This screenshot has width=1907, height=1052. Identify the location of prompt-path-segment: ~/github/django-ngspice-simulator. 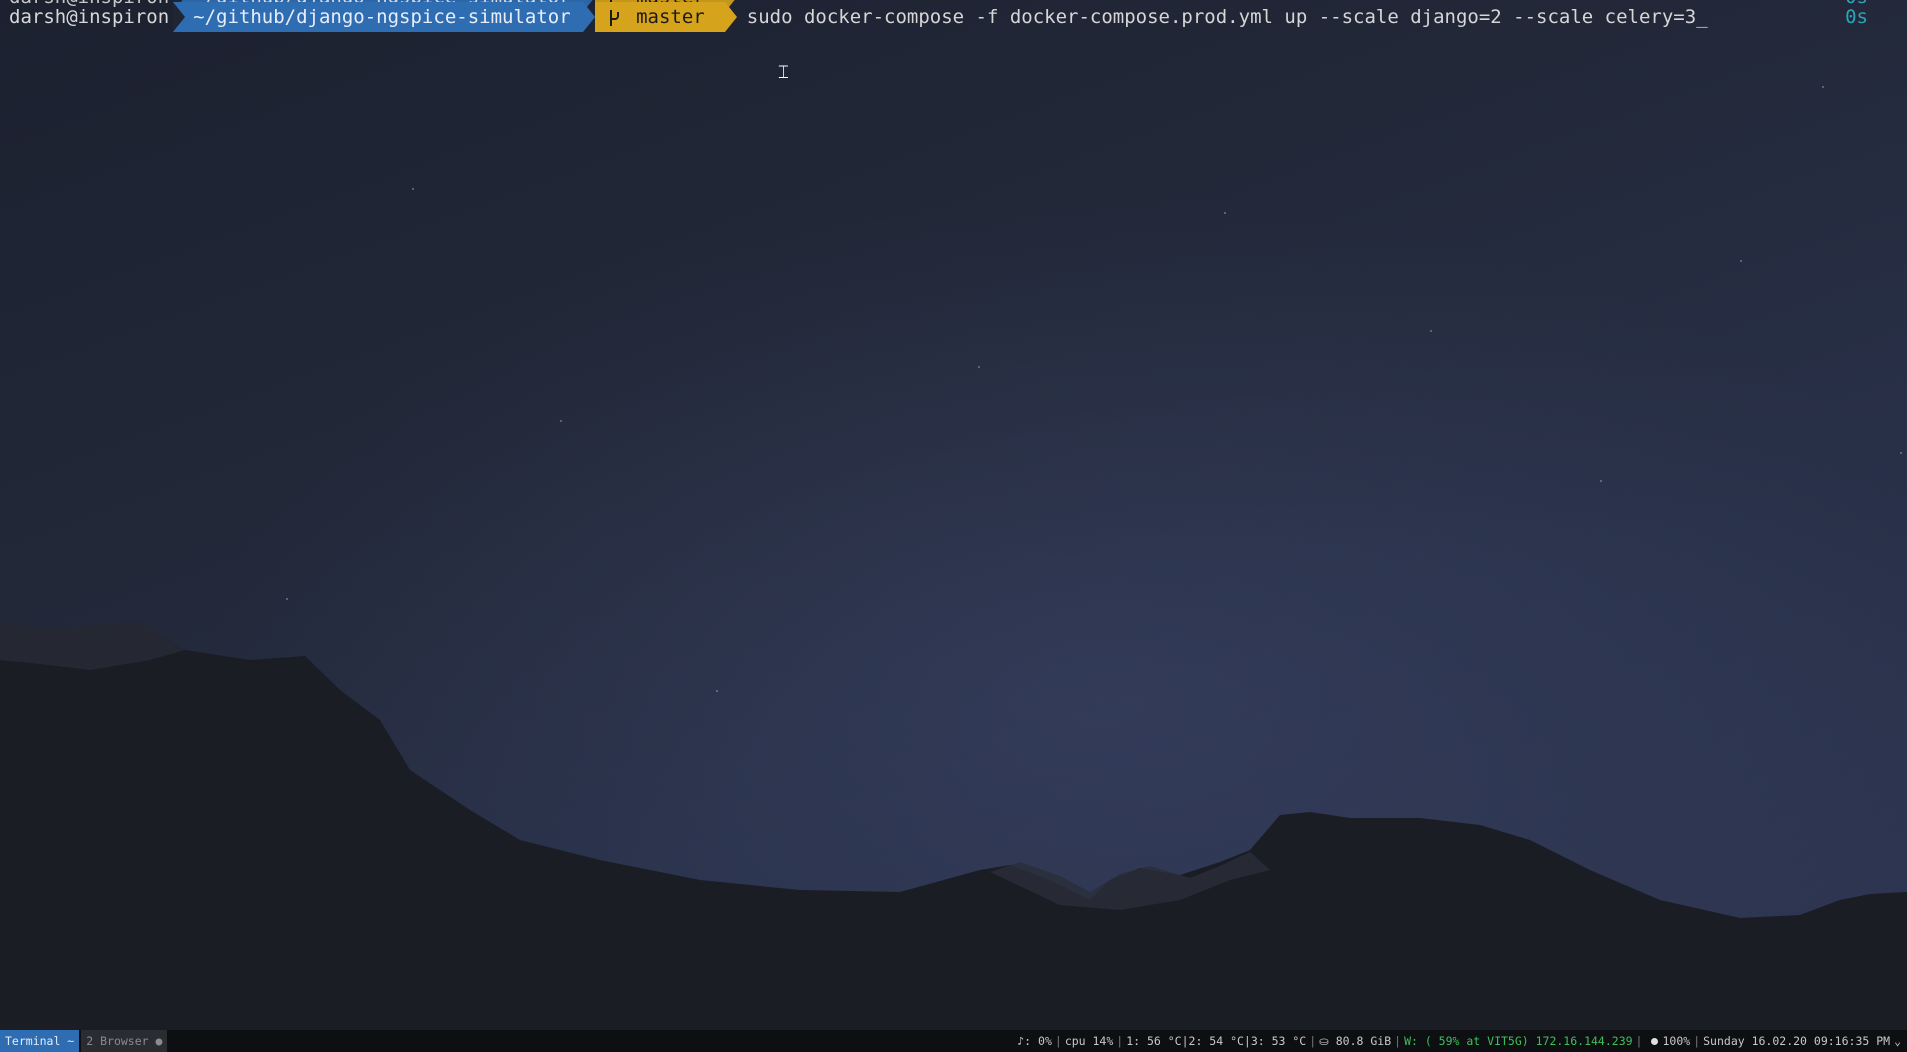
(378, 17).